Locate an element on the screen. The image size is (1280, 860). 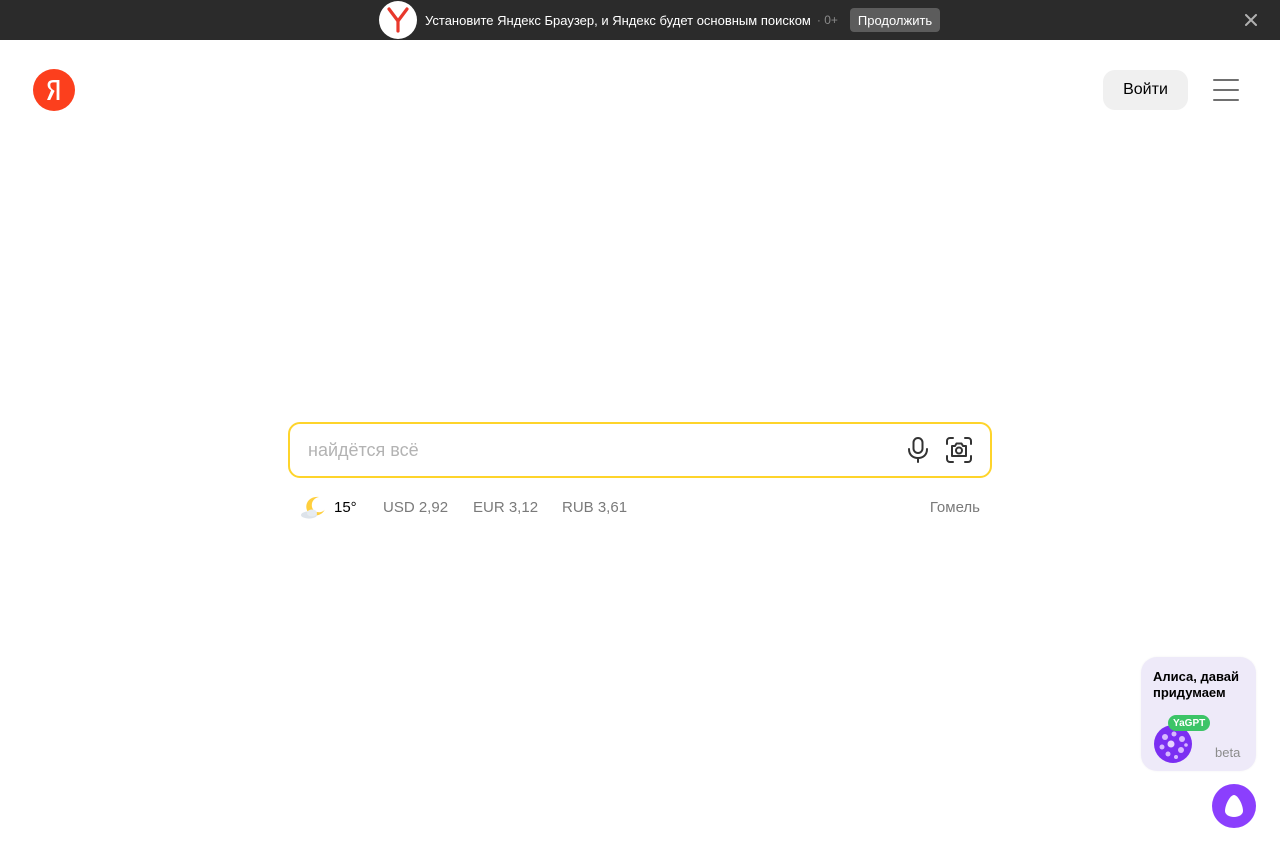
yagpt-badge: YaGPT is located at coordinates (1189, 723).